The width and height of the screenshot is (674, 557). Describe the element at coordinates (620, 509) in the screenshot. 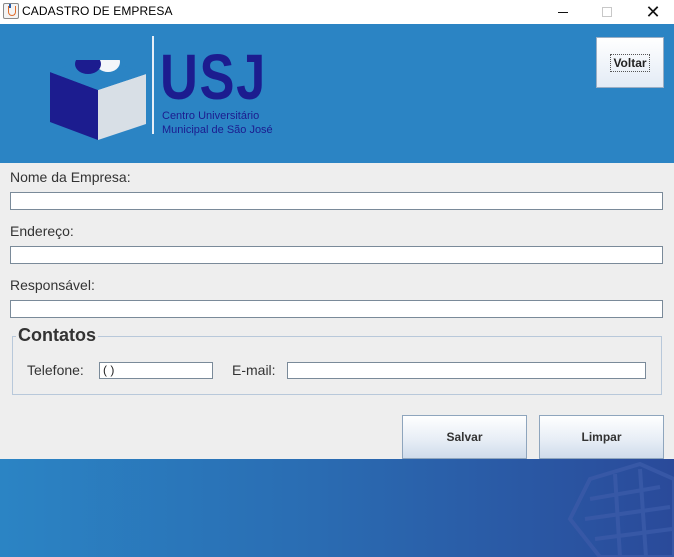

I see `building-grid-decoration-icon` at that location.